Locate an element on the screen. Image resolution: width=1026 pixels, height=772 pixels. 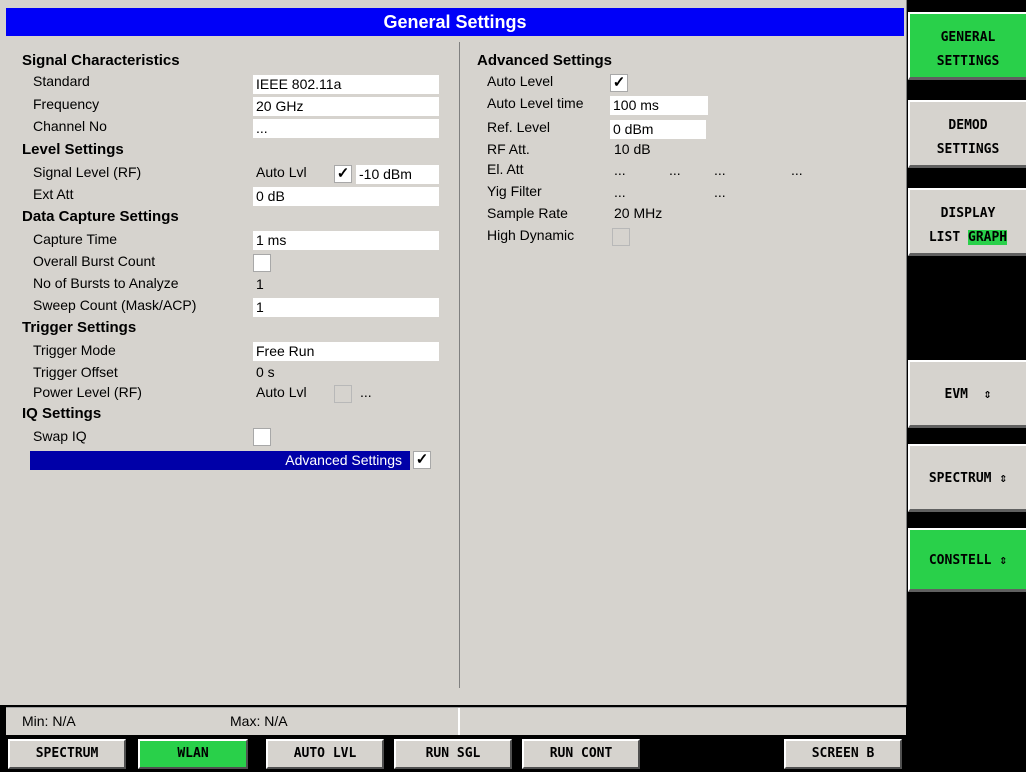
softkey-constell: CONSTELL ⇕ is located at coordinates (967, 560).